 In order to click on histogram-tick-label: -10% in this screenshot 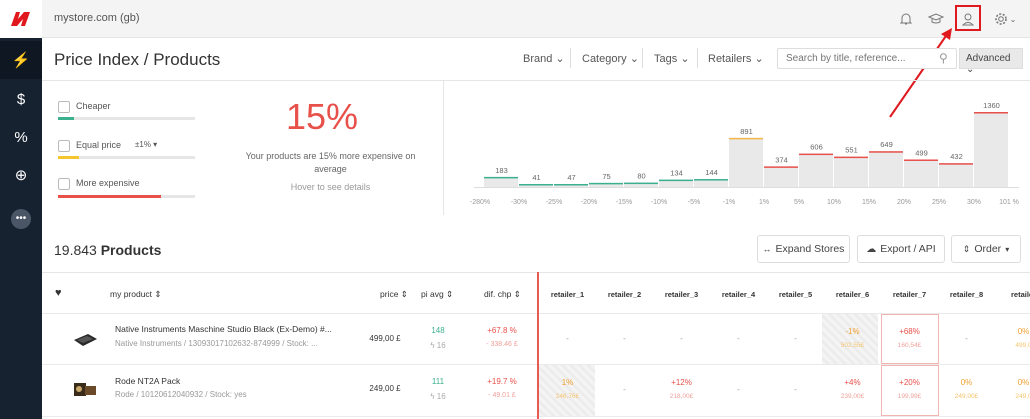, I will do `click(659, 202)`.